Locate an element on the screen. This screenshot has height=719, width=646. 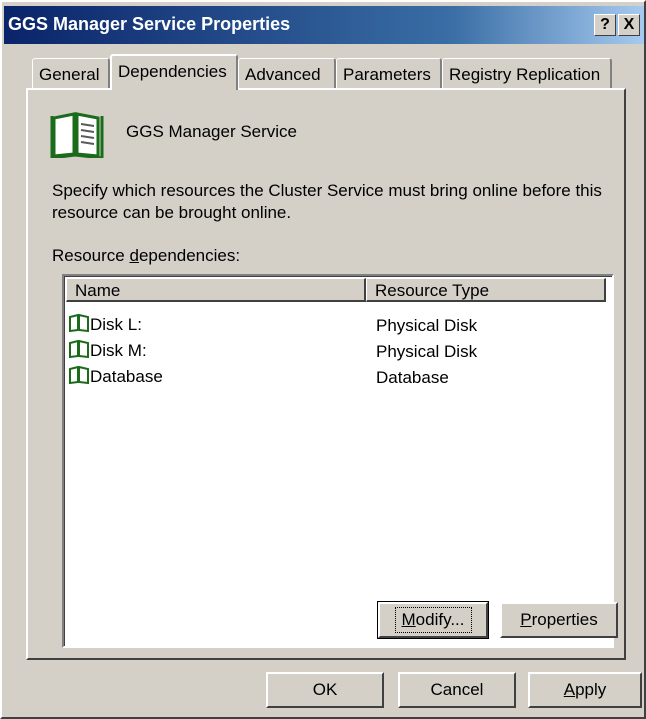
tab-general-label: General is located at coordinates (69, 74).